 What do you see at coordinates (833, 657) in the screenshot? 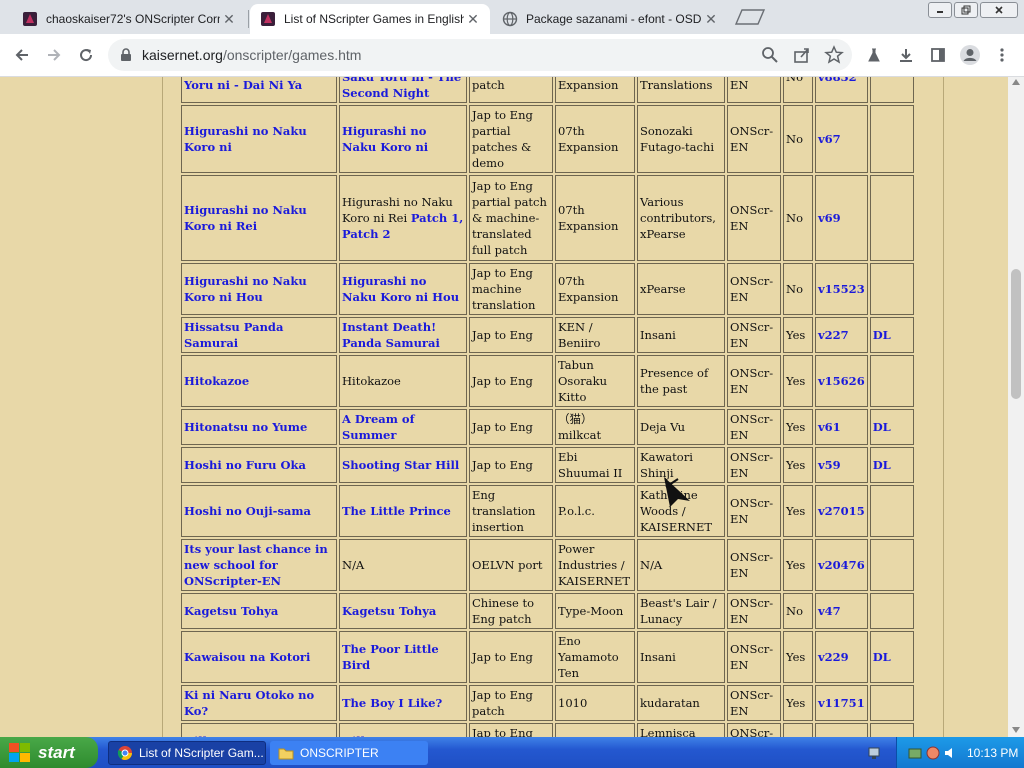
I see `cell-vndb-link: v229` at bounding box center [833, 657].